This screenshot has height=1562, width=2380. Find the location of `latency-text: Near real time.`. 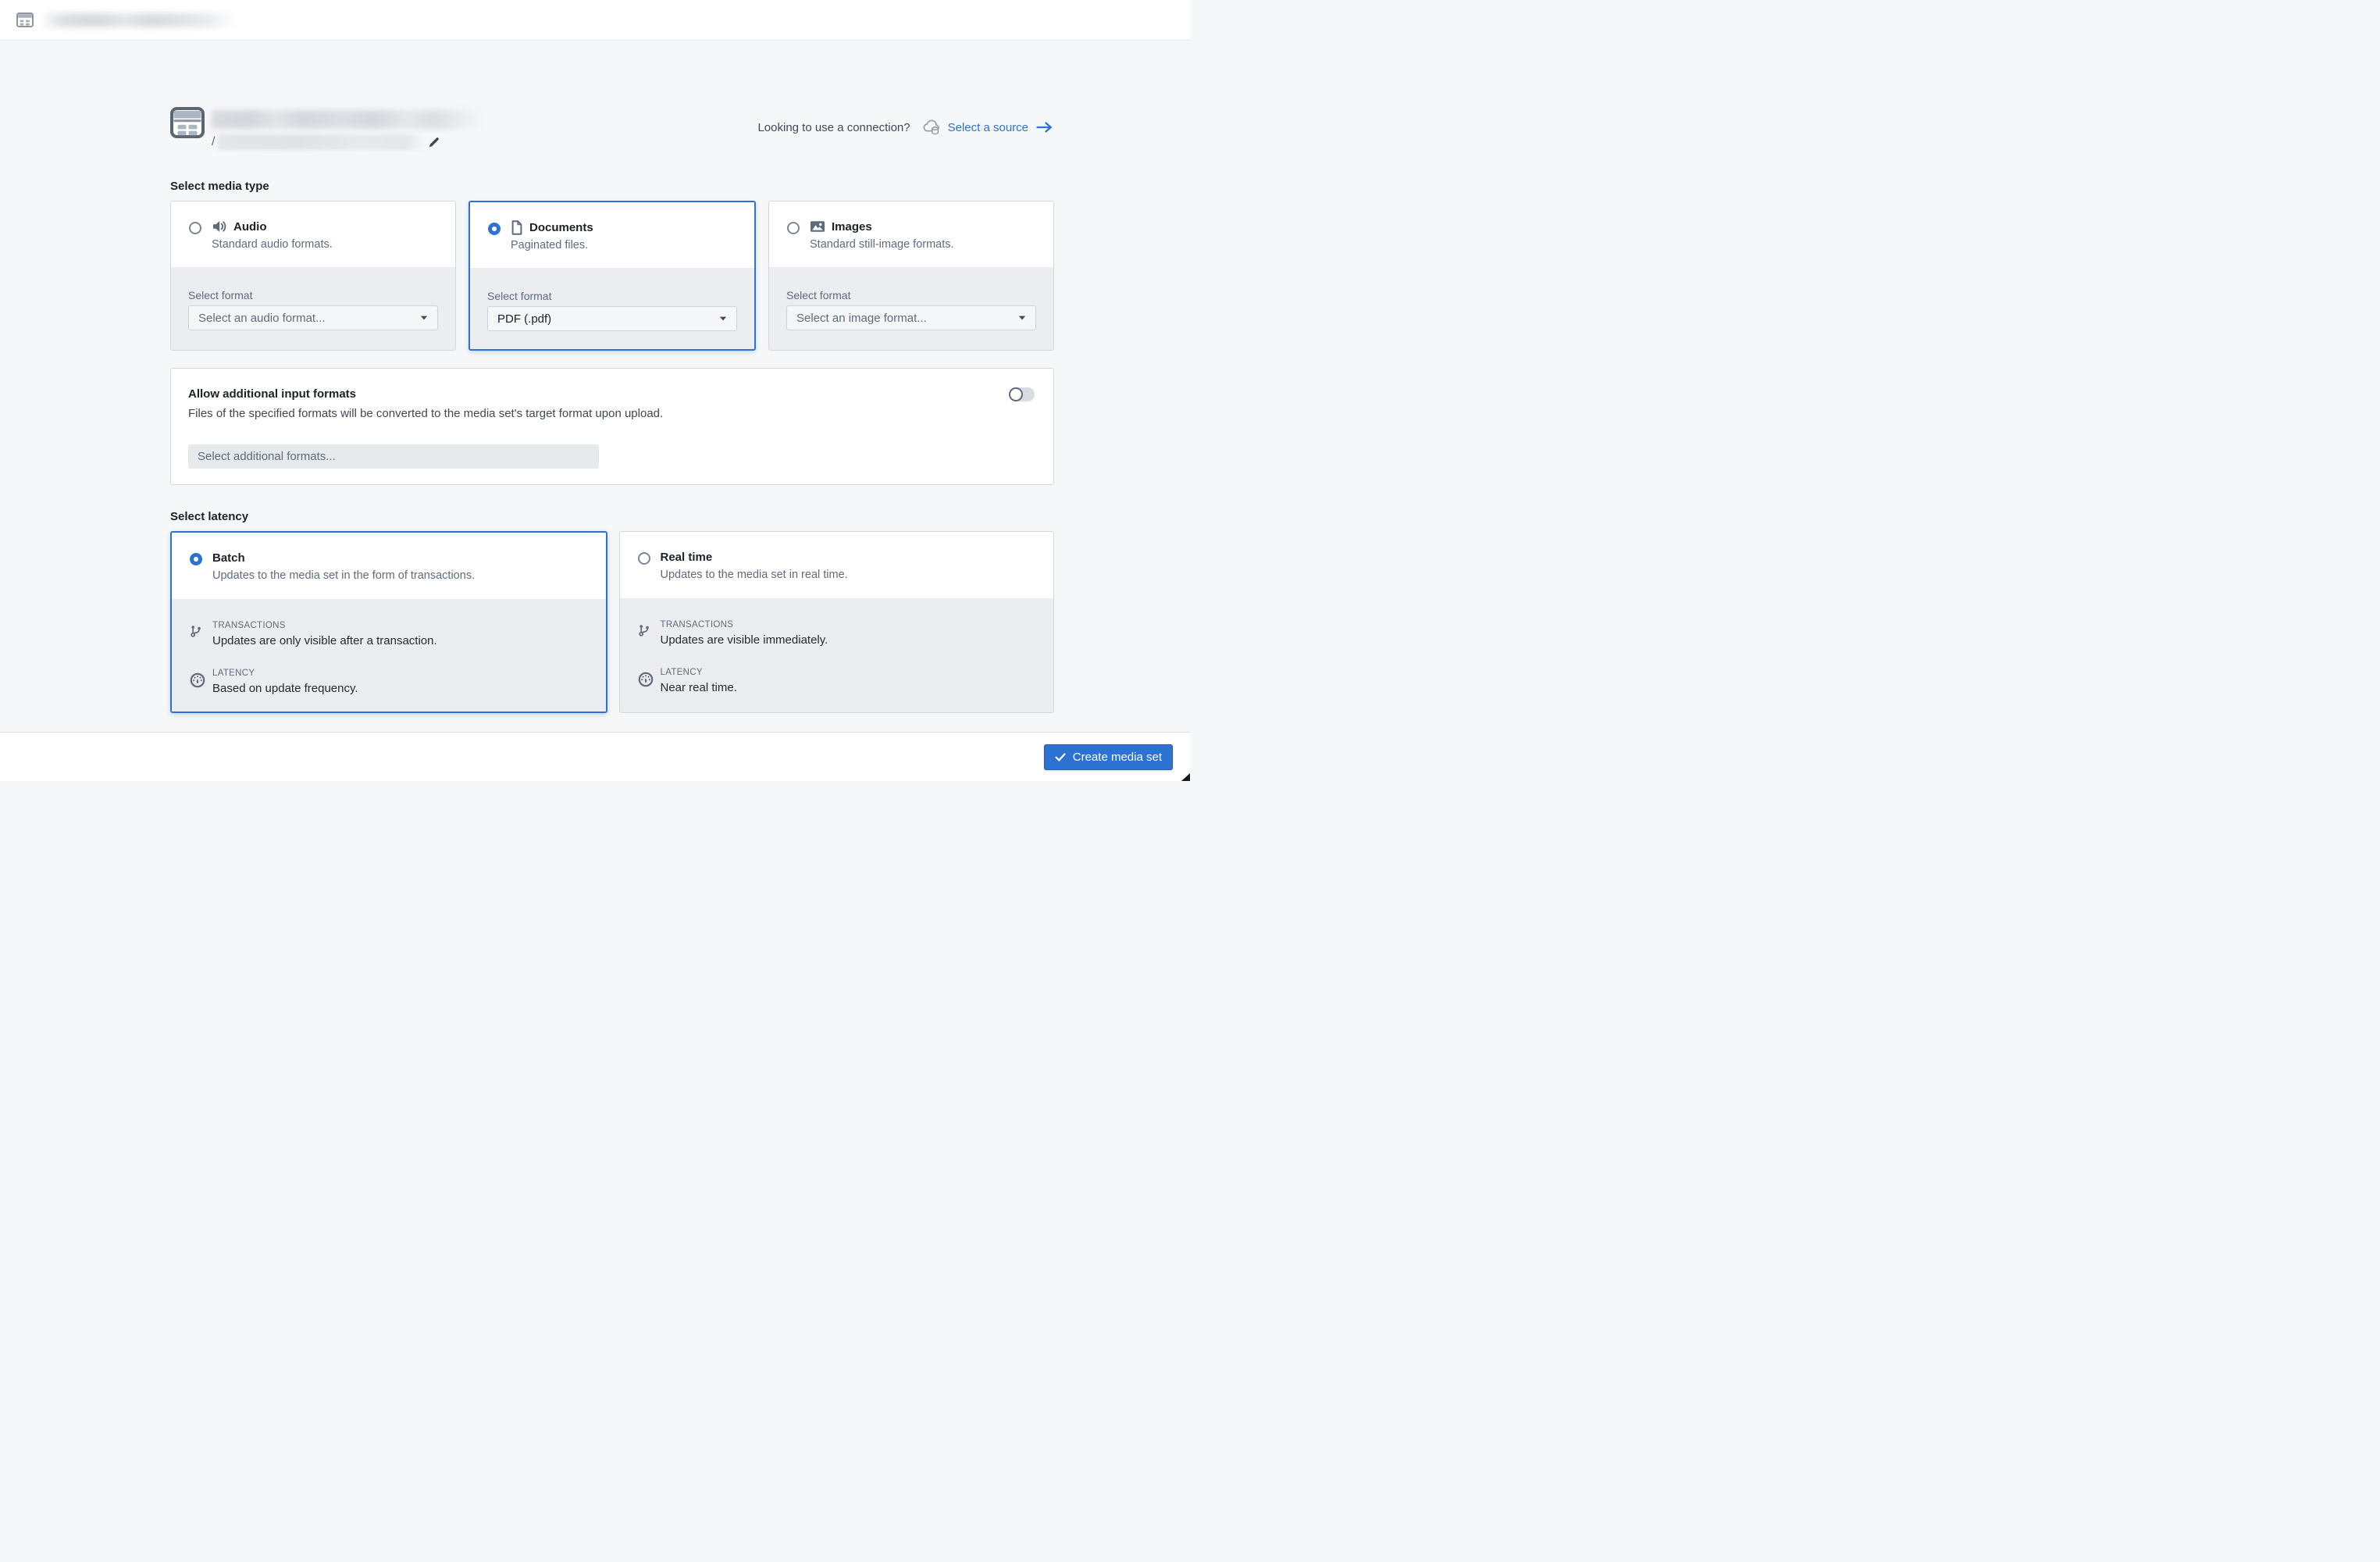

latency-text: Near real time. is located at coordinates (698, 687).